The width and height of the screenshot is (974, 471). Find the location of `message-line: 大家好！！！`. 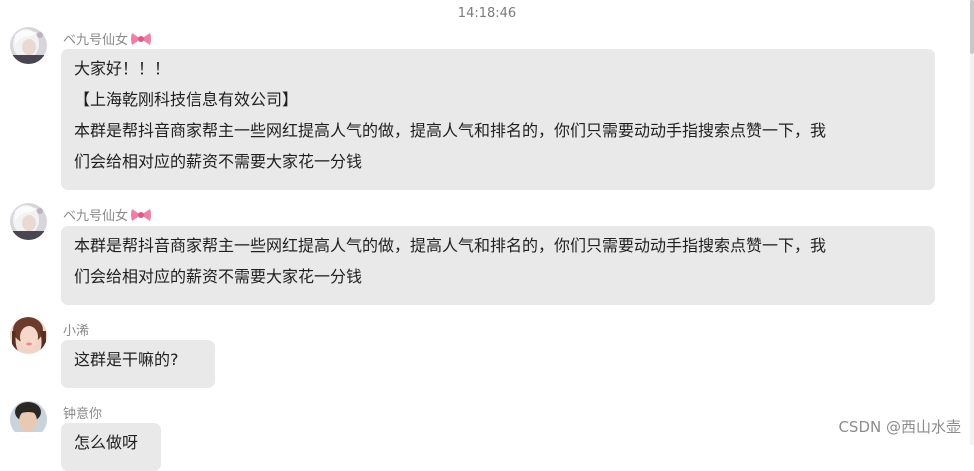

message-line: 大家好！！！ is located at coordinates (122, 68).